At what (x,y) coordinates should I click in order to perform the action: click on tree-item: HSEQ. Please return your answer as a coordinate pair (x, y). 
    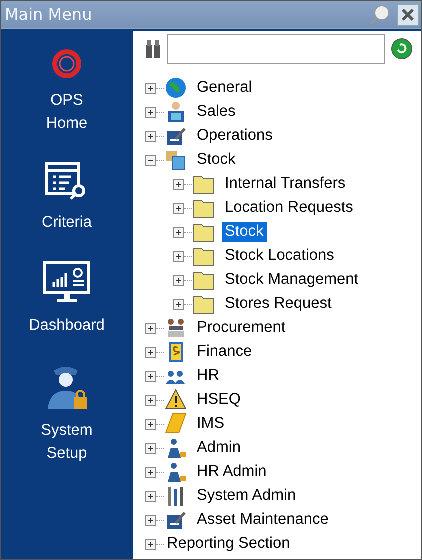
    Looking at the image, I should click on (219, 400).